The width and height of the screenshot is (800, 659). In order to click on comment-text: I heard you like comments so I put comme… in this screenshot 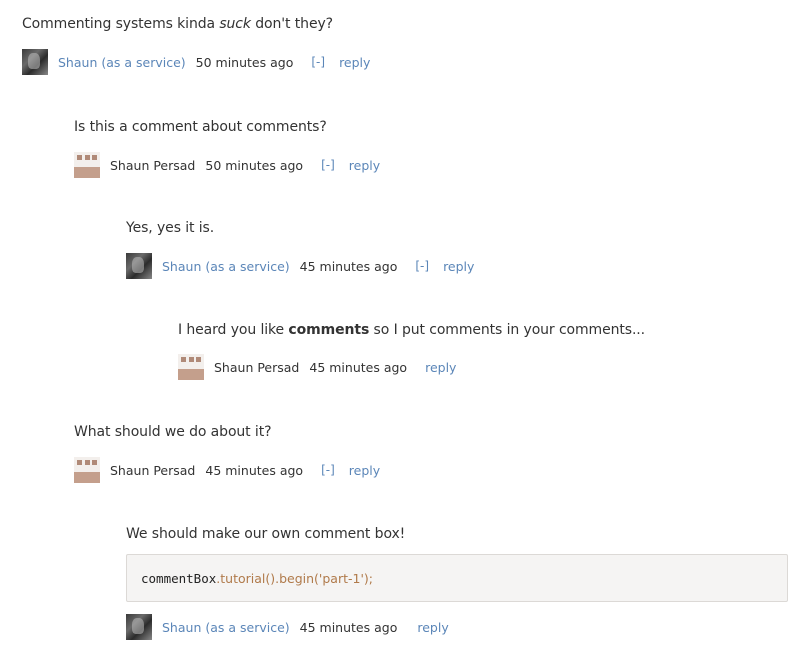, I will do `click(411, 330)`.